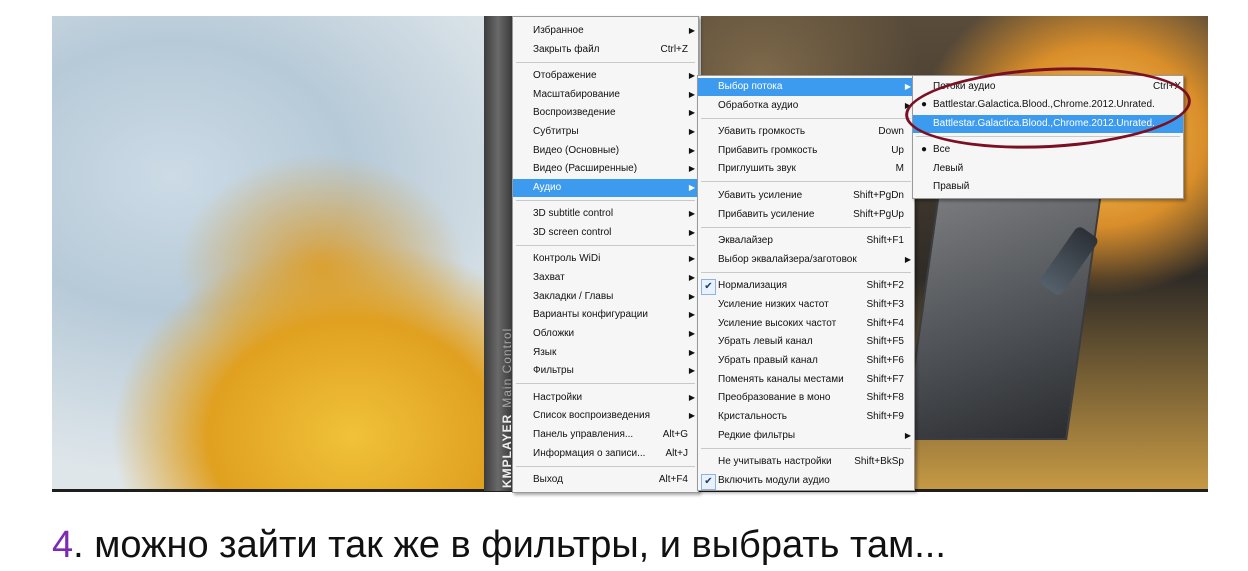 This screenshot has width=1248, height=571. I want to click on menu-item-video-advanced: Видео (Расширенные) ▶, so click(605, 169).